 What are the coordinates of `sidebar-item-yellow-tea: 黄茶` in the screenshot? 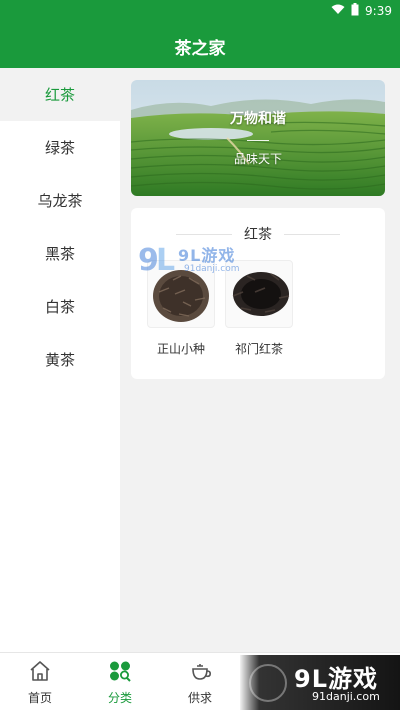 It's located at (60, 359).